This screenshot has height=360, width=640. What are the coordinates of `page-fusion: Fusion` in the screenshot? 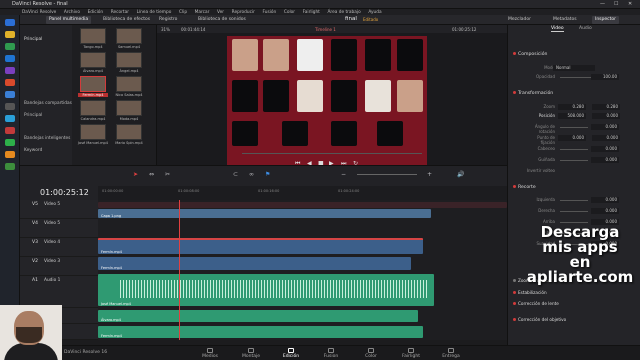 It's located at (331, 353).